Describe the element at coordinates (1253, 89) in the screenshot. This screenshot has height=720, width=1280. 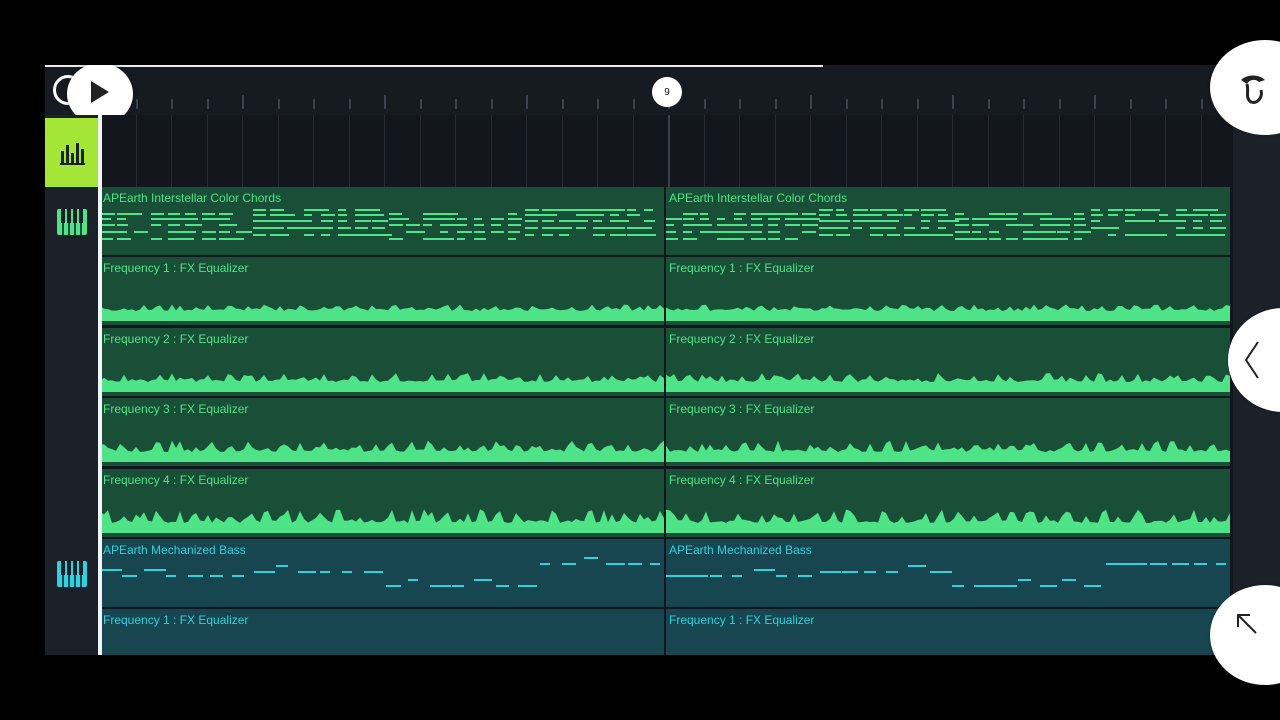
I see `fruit-logo-icon` at that location.